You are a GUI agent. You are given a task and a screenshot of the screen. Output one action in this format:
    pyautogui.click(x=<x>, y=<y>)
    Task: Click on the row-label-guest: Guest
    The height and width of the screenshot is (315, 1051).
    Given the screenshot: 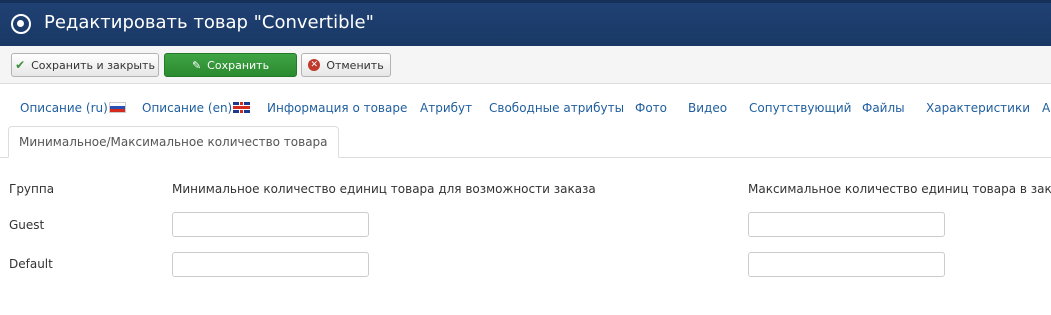 What is the action you would take?
    pyautogui.click(x=27, y=225)
    